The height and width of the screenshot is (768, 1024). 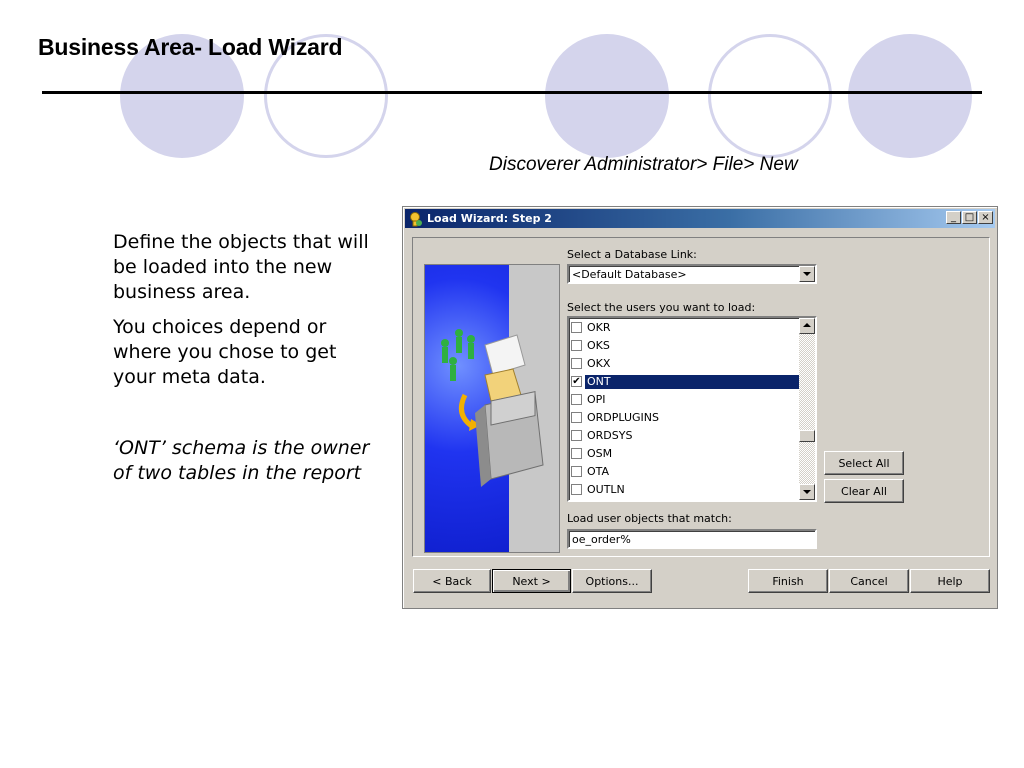 What do you see at coordinates (869, 581) in the screenshot?
I see `cancel-button: Cancel` at bounding box center [869, 581].